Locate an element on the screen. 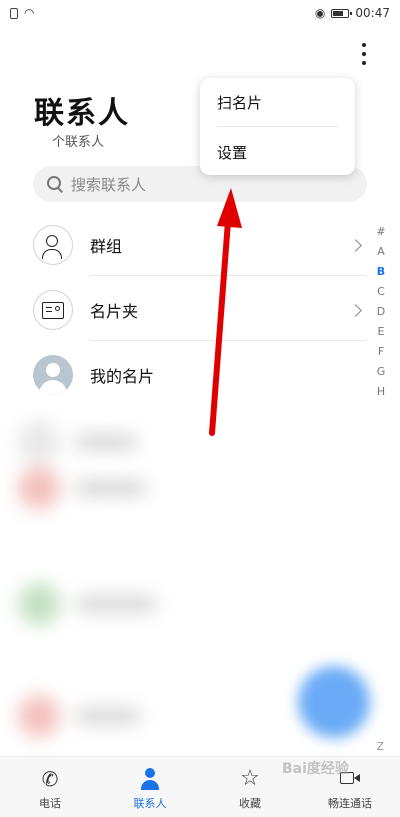 The height and width of the screenshot is (817, 400). status-bar: ◠ ◉ 00:47 is located at coordinates (200, 13).